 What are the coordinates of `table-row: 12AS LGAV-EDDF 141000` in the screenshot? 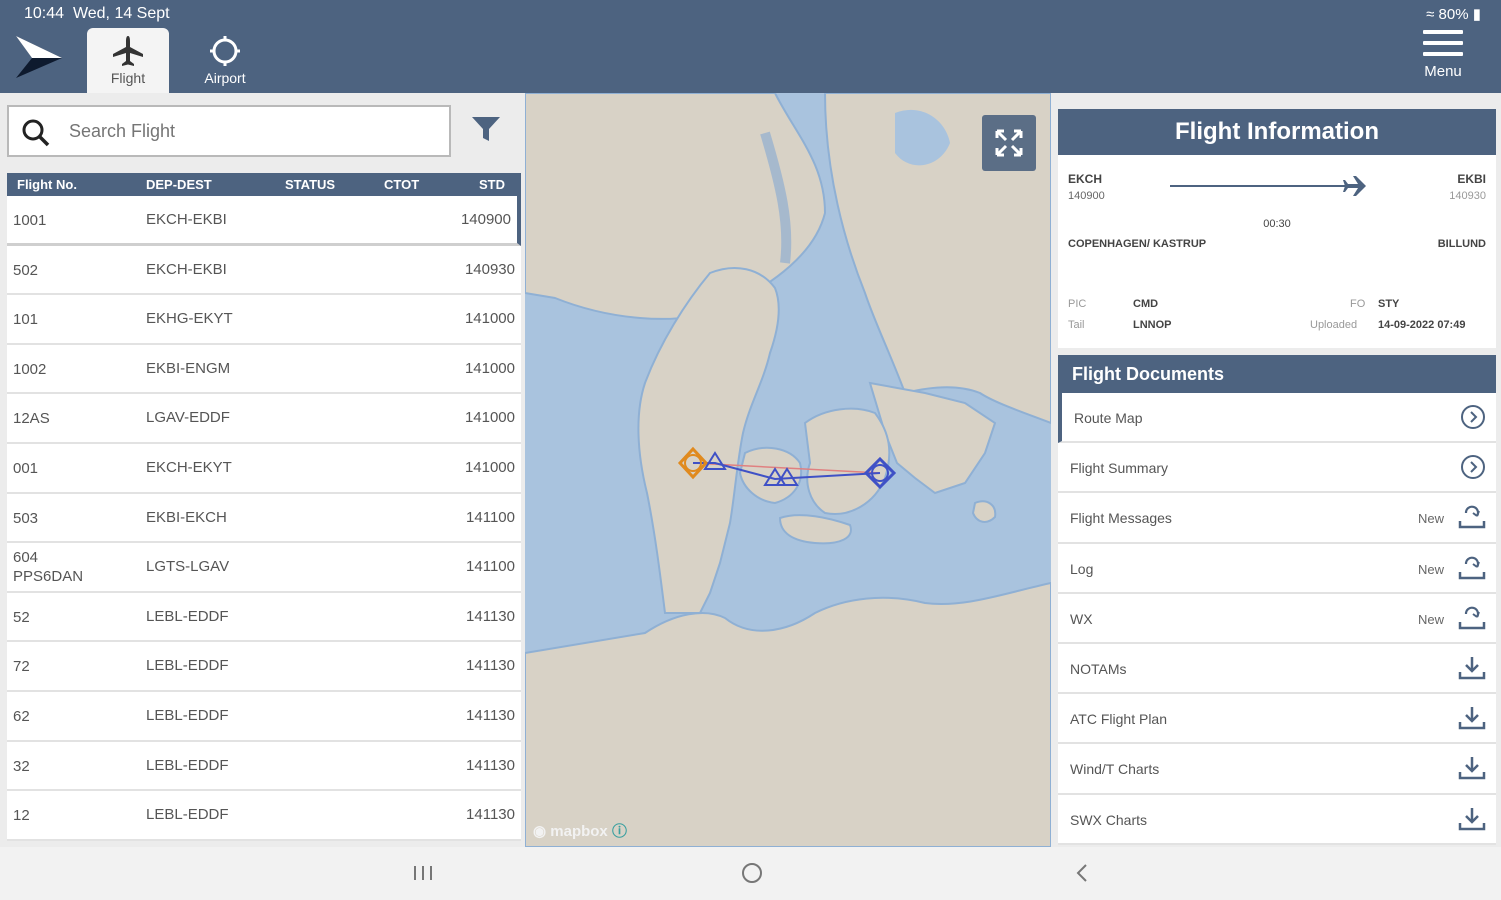 It's located at (264, 419).